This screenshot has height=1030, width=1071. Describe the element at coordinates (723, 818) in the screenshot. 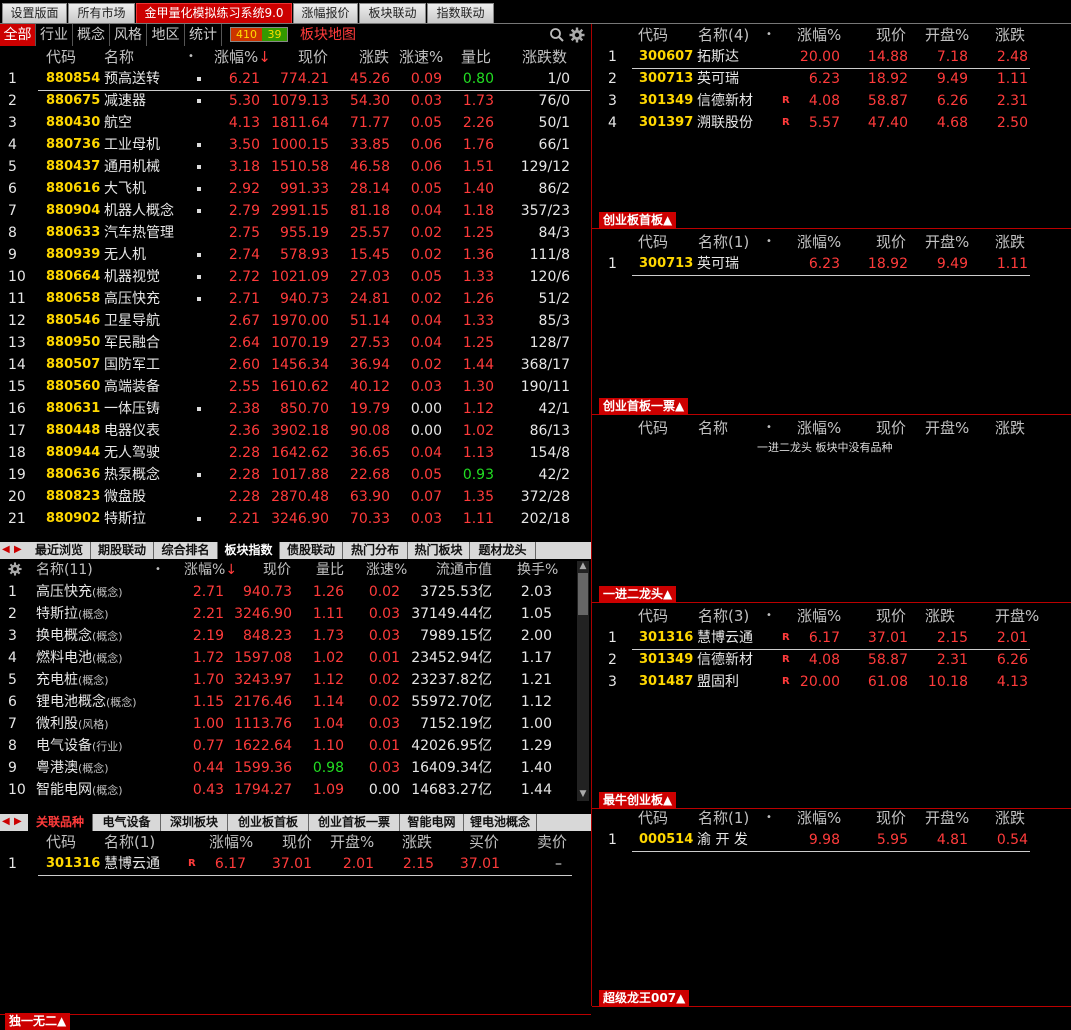

I see `panel-col: 名称(1)` at that location.